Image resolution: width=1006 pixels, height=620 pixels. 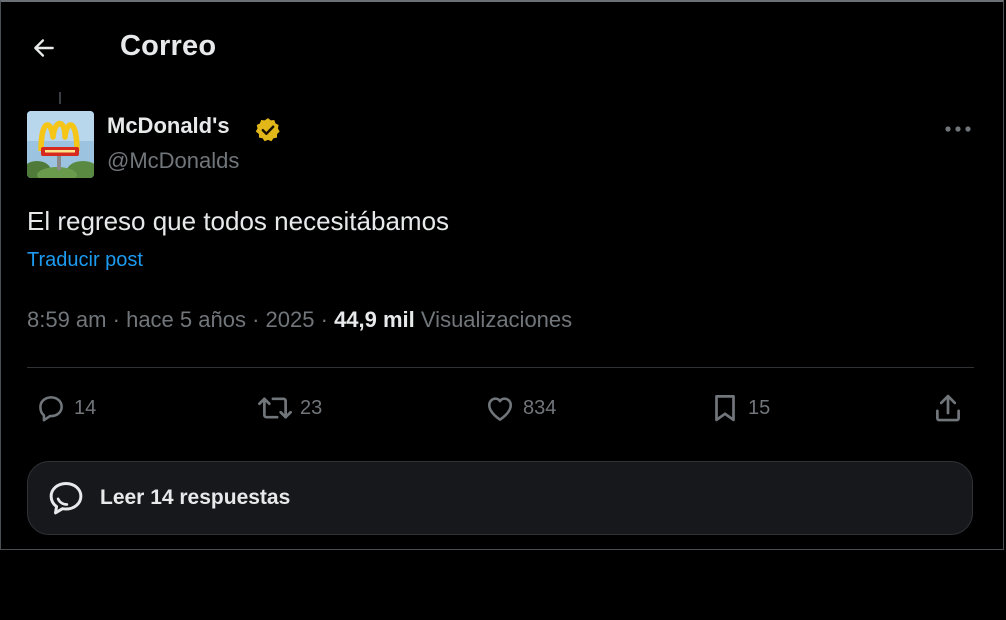 I want to click on more-horizontal-icon, so click(x=958, y=129).